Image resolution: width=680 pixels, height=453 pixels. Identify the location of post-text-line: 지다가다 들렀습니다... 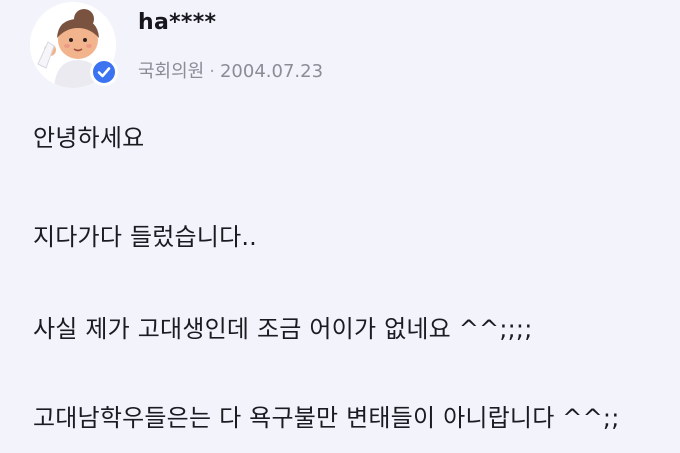
(145, 237).